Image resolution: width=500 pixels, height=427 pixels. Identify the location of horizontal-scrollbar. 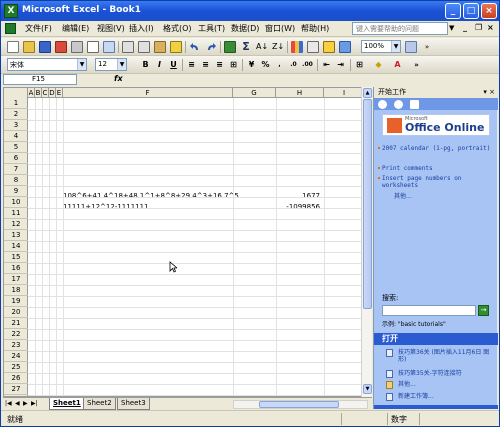
(300, 404).